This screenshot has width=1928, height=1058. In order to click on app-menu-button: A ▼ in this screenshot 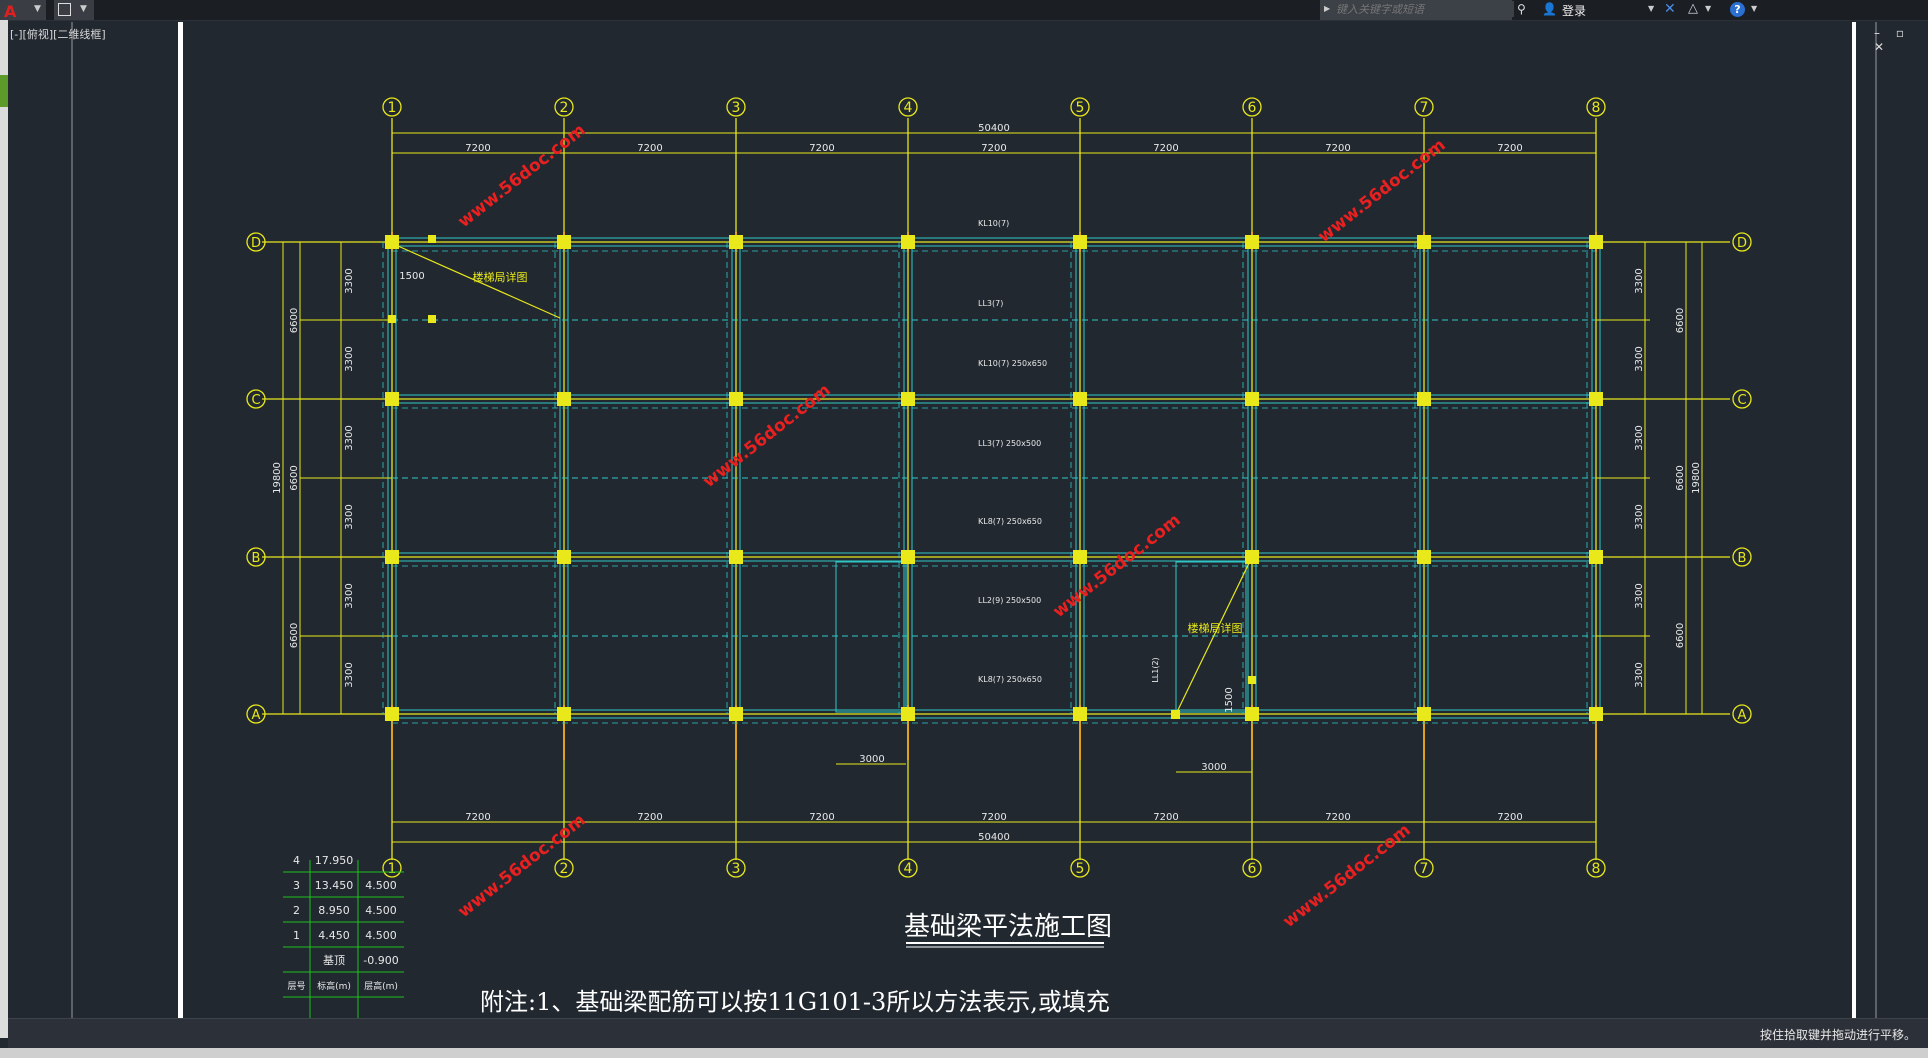, I will do `click(23, 10)`.